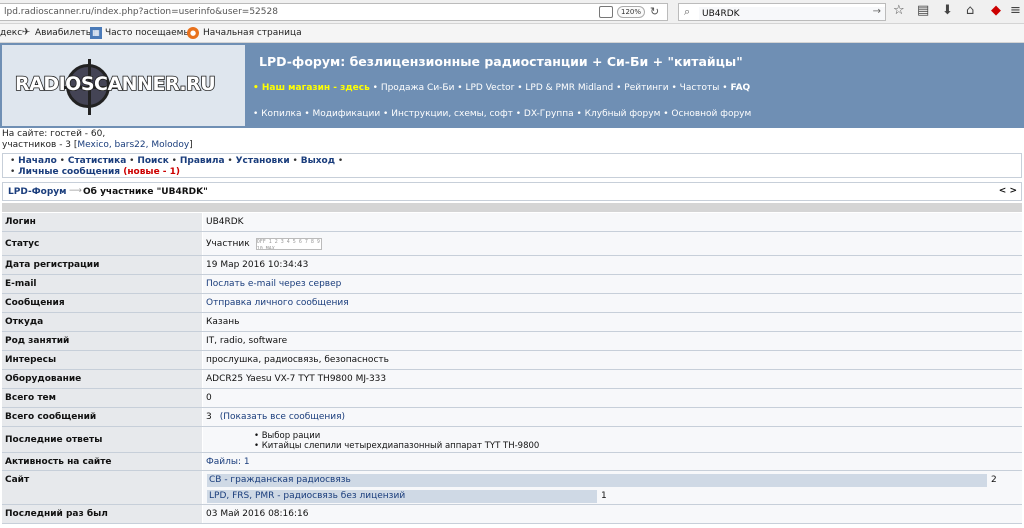  I want to click on site-section-bar: LPD, FRS, PMR - радиосвязь без лицензий, so click(402, 496).